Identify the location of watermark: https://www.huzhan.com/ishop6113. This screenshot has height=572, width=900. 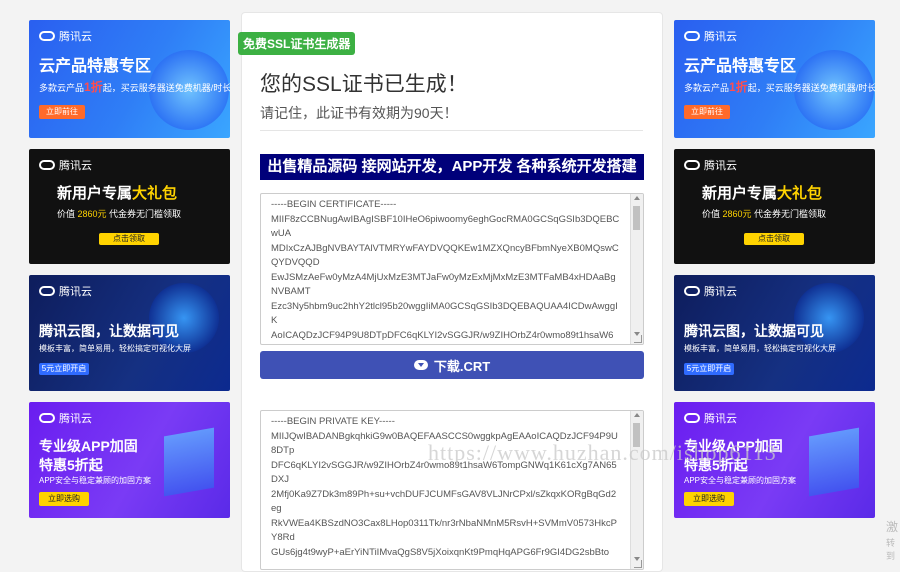
(602, 452).